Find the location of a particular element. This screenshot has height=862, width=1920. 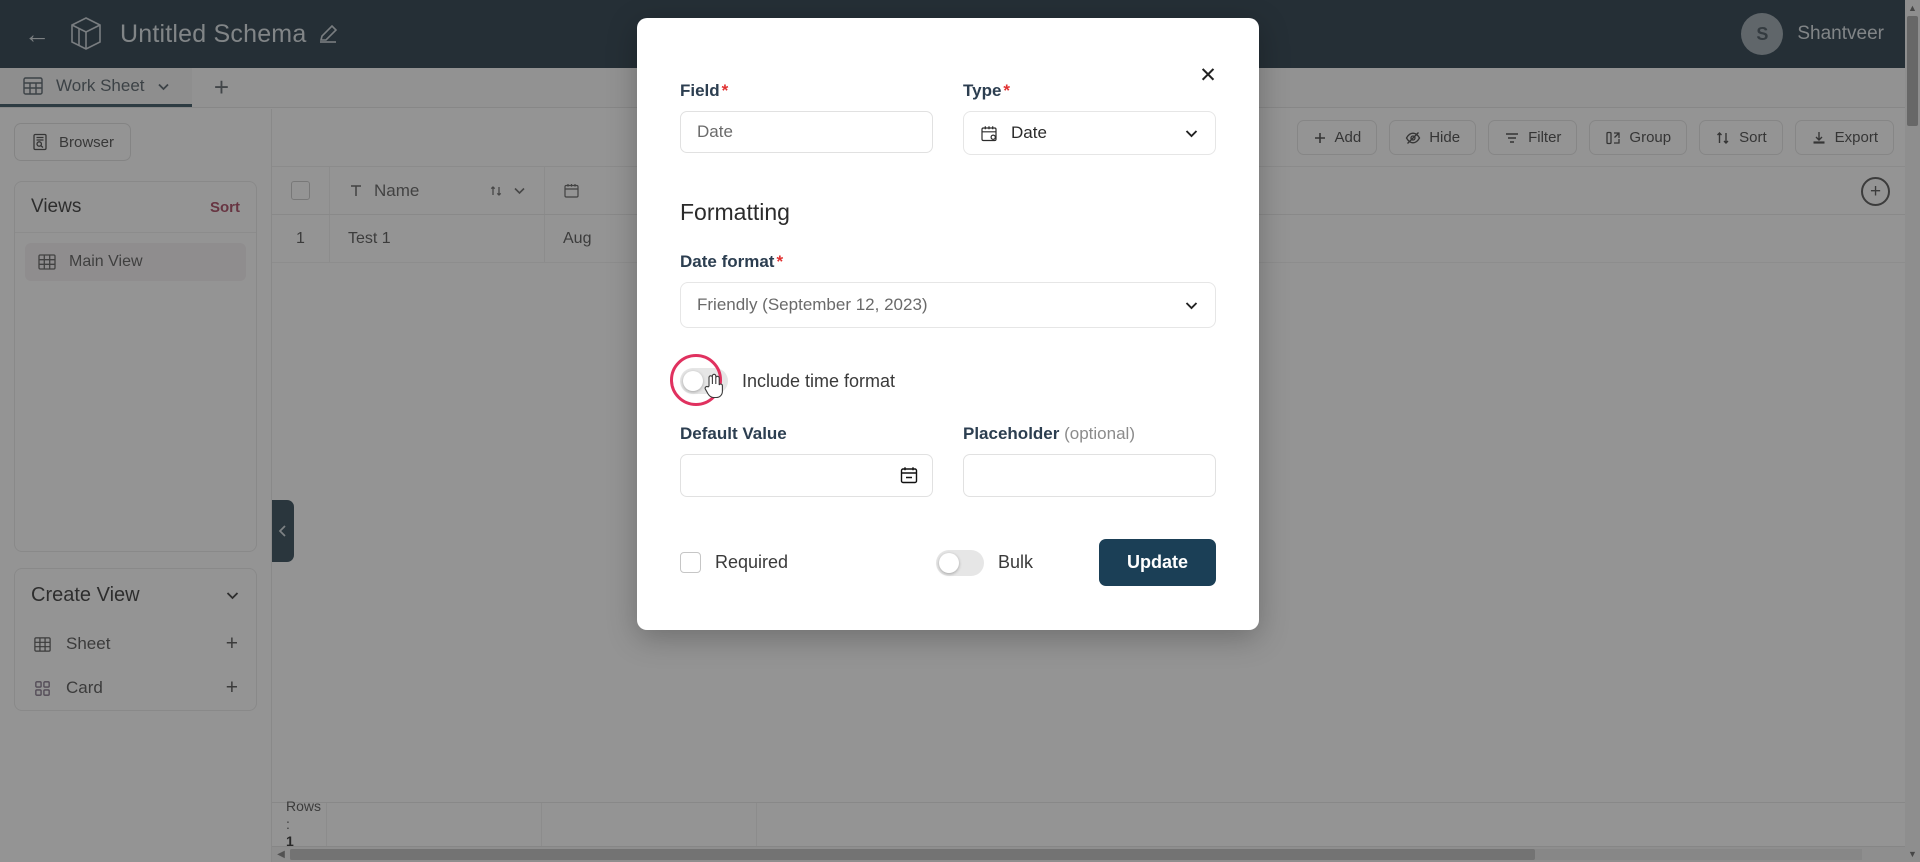

default-value-label: Default Value is located at coordinates (733, 433).